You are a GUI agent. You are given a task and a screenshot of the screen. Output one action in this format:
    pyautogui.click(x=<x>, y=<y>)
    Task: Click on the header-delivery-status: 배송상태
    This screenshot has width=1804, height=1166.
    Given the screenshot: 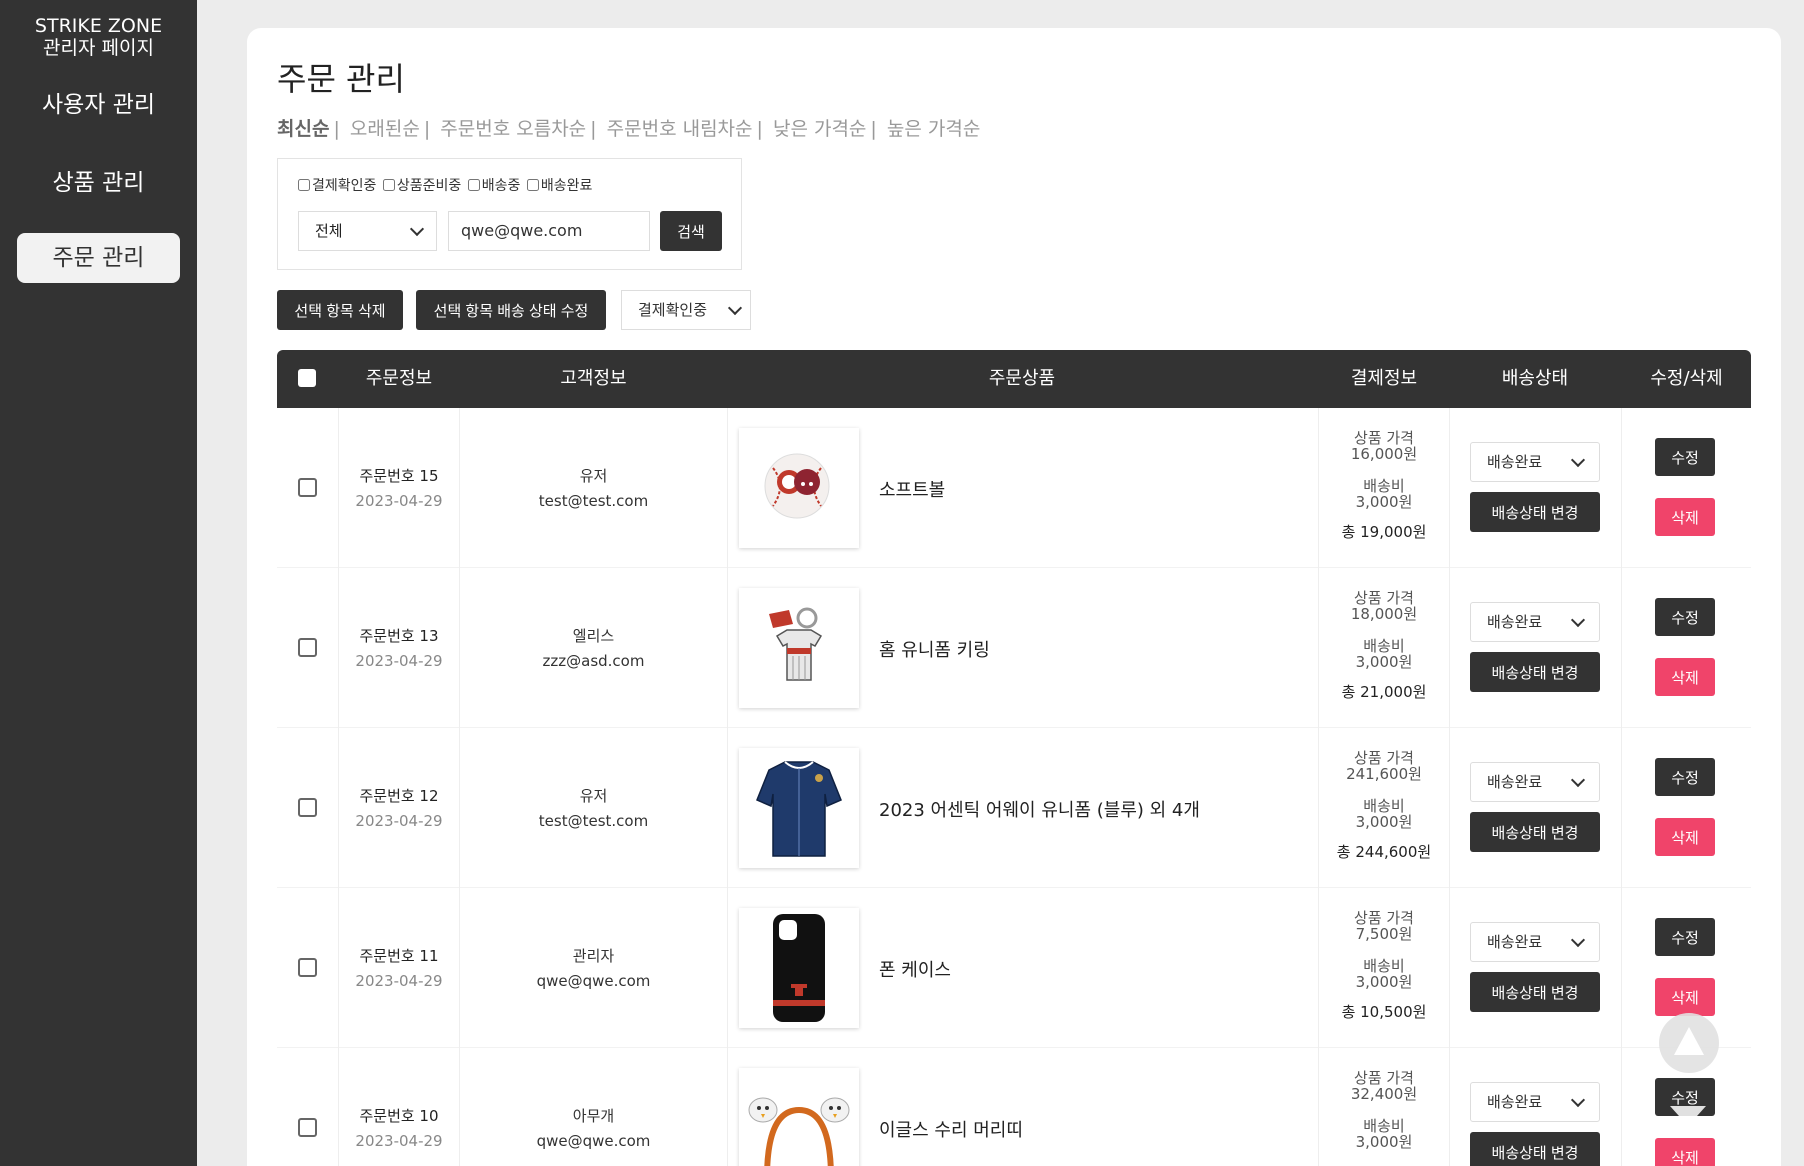 What is the action you would take?
    pyautogui.click(x=1535, y=378)
    